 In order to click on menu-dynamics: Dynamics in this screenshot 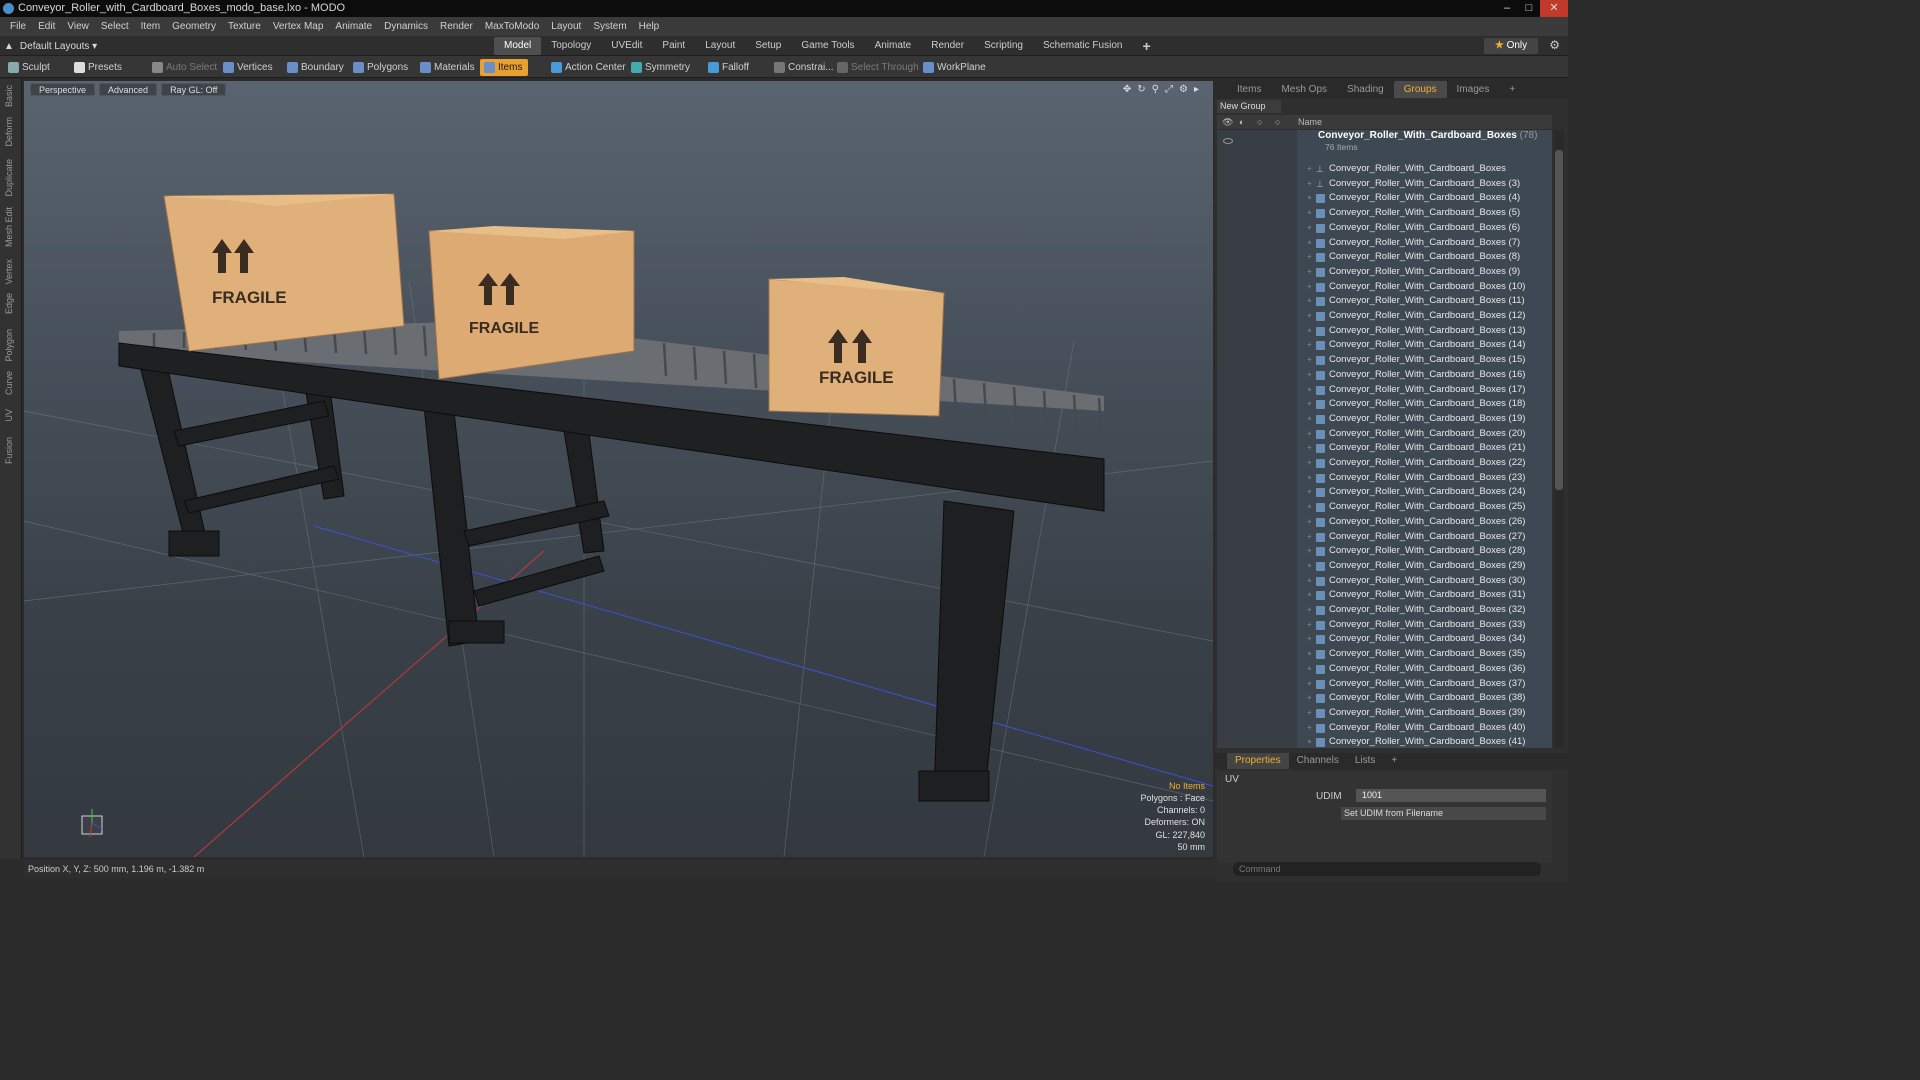, I will do `click(406, 26)`.